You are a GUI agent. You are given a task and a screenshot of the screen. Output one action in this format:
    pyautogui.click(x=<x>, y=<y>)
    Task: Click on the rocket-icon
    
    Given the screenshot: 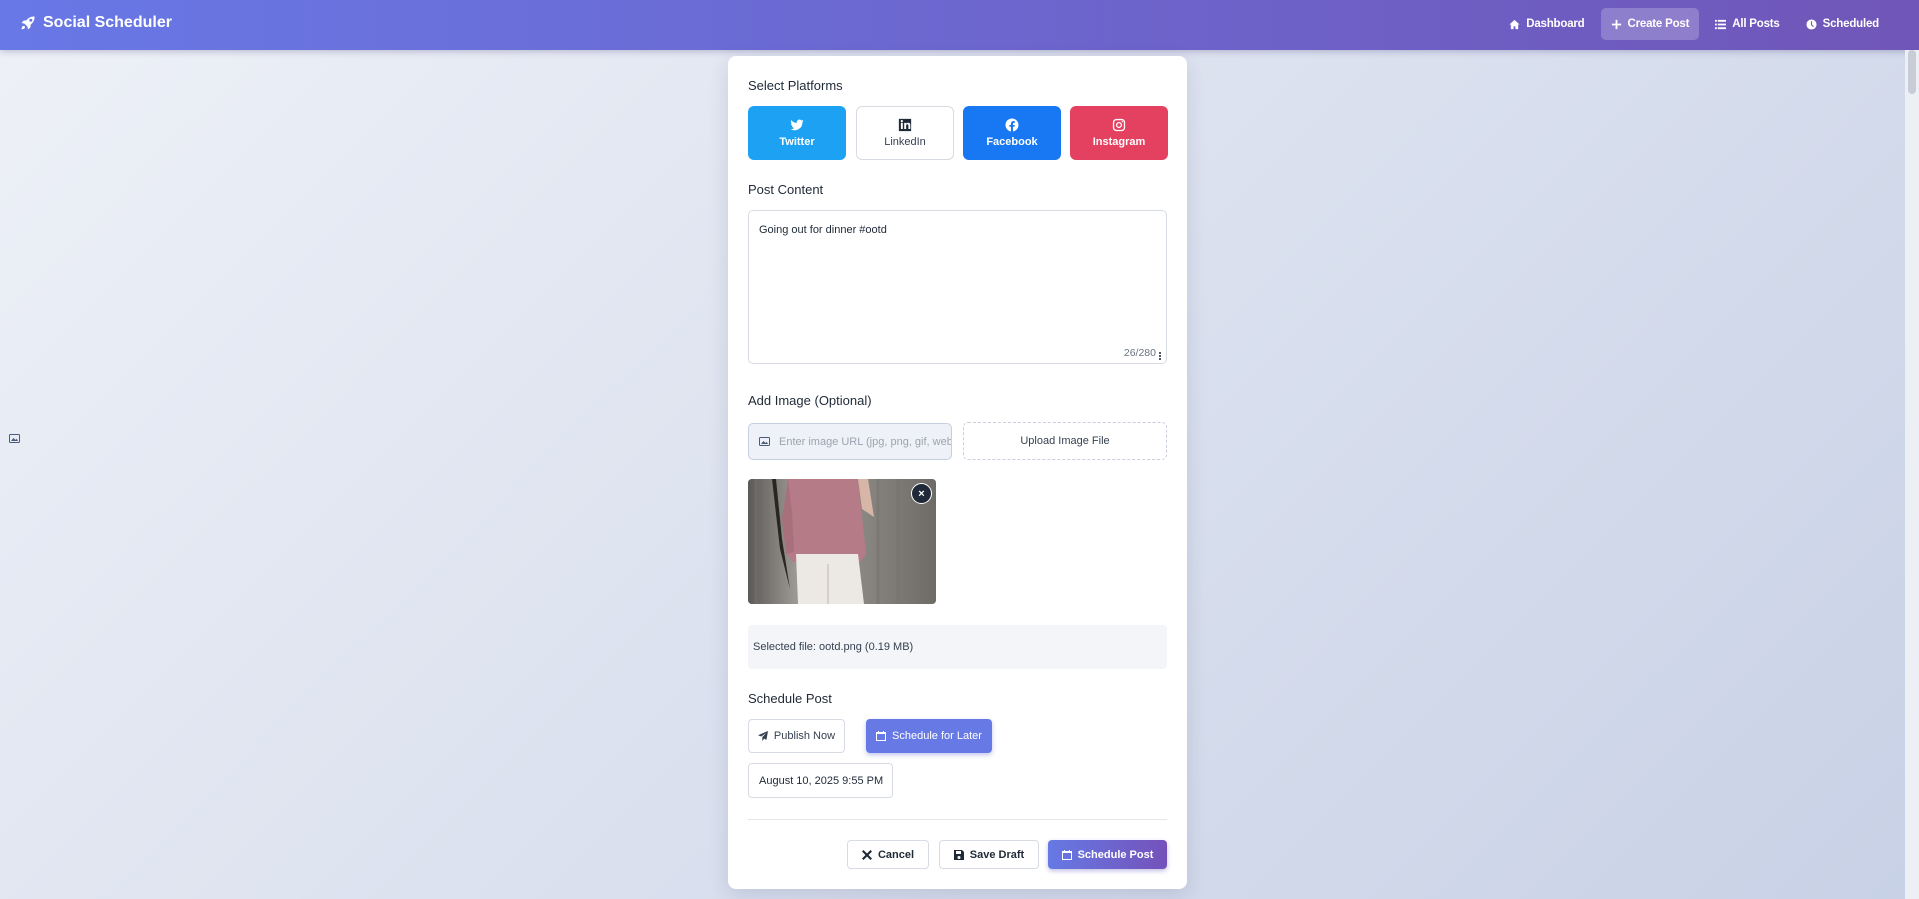 What is the action you would take?
    pyautogui.click(x=28, y=23)
    